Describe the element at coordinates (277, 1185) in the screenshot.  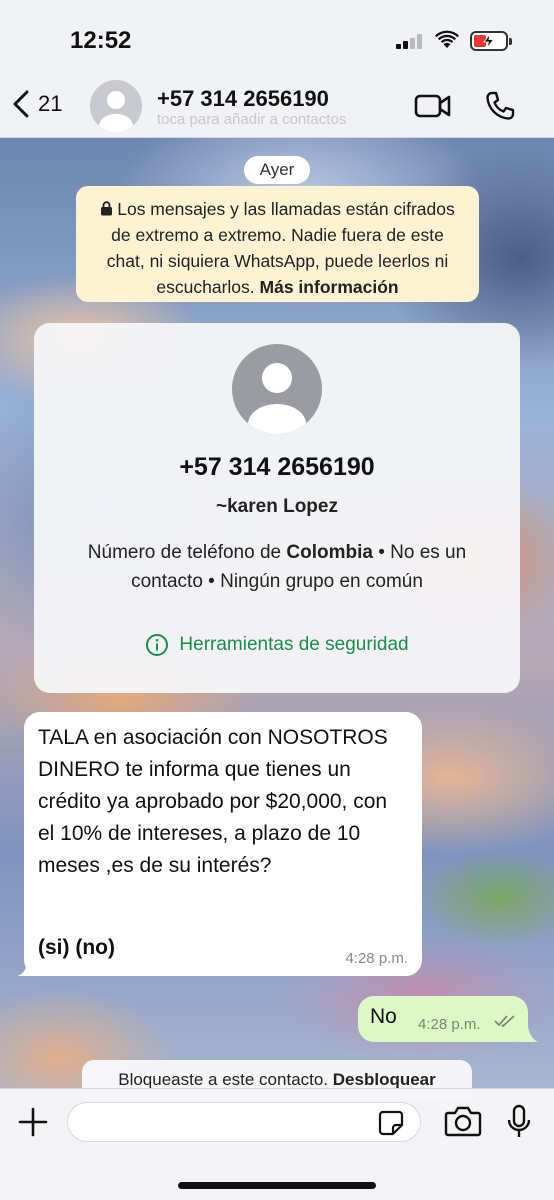
I see `home-indicator` at that location.